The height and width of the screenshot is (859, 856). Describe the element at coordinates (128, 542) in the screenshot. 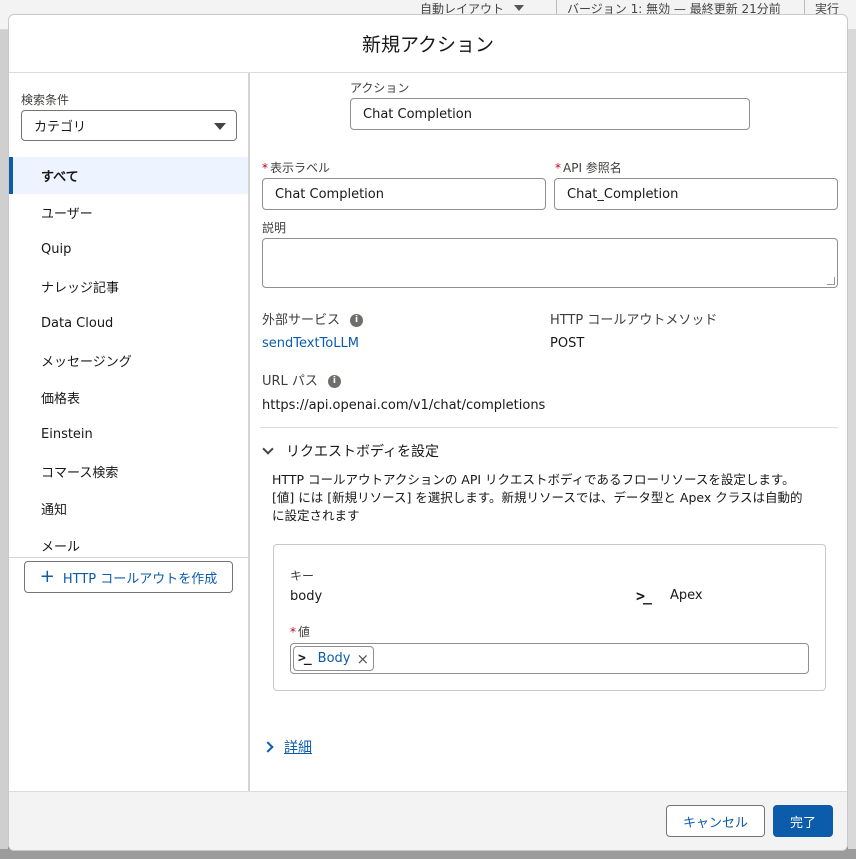

I see `category-item-email: メール` at that location.